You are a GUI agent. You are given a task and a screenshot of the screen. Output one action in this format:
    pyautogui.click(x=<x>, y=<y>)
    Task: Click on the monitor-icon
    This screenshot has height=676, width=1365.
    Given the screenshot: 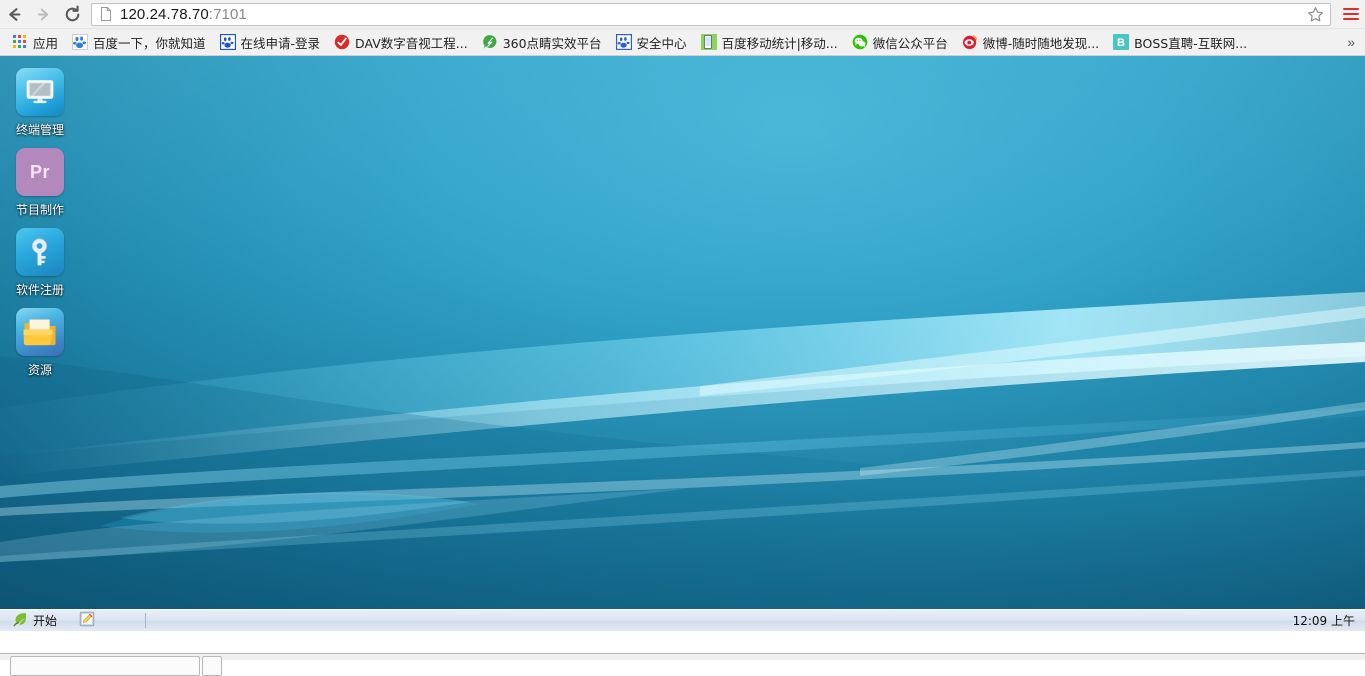 What is the action you would take?
    pyautogui.click(x=40, y=92)
    